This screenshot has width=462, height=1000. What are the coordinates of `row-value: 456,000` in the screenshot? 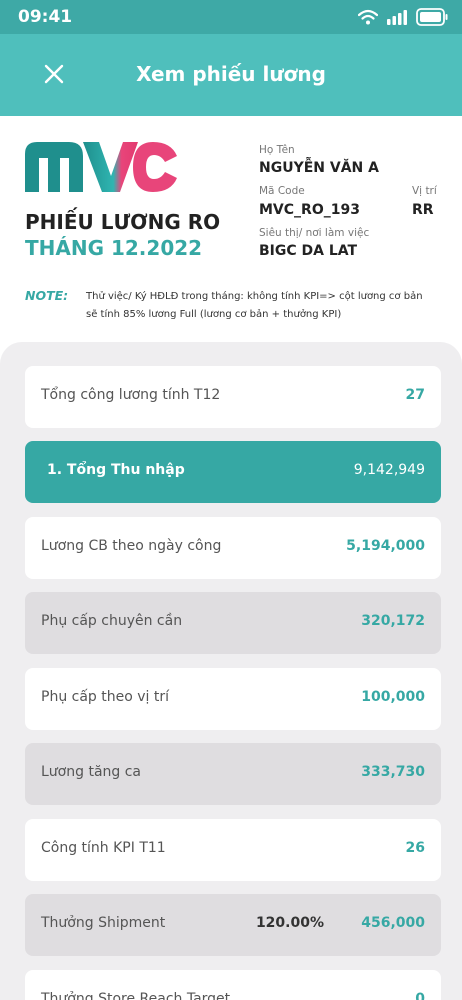 It's located at (393, 923).